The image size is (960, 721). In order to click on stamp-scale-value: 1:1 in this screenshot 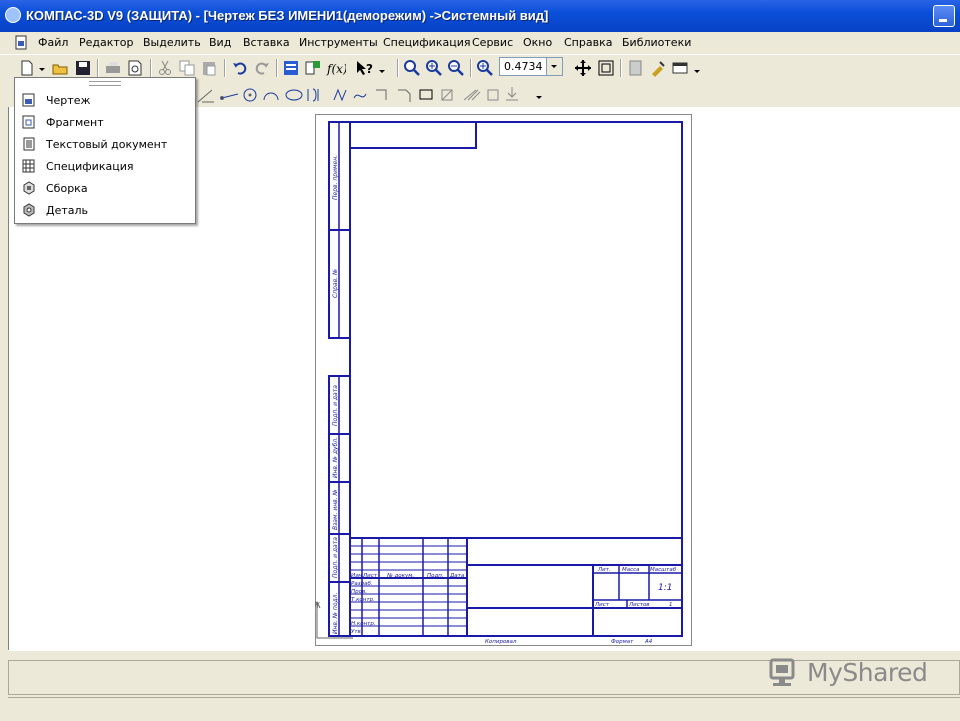, I will do `click(665, 588)`.